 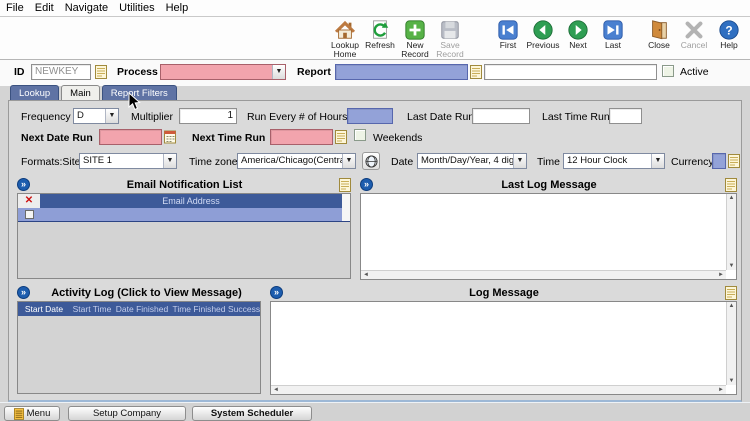 What do you see at coordinates (402, 162) in the screenshot?
I see `date-format-label: Date` at bounding box center [402, 162].